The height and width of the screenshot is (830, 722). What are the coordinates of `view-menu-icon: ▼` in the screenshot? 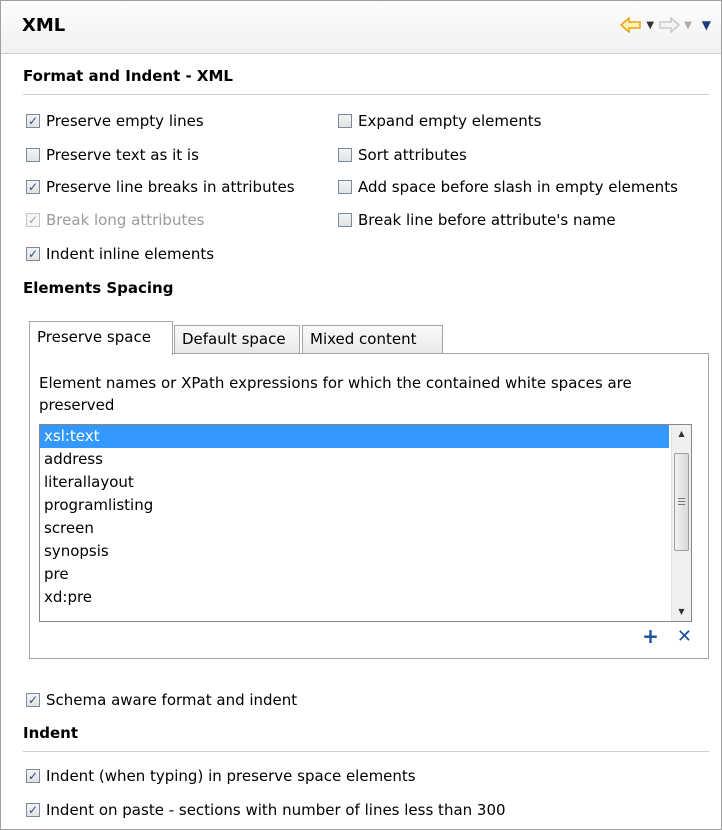 It's located at (706, 25).